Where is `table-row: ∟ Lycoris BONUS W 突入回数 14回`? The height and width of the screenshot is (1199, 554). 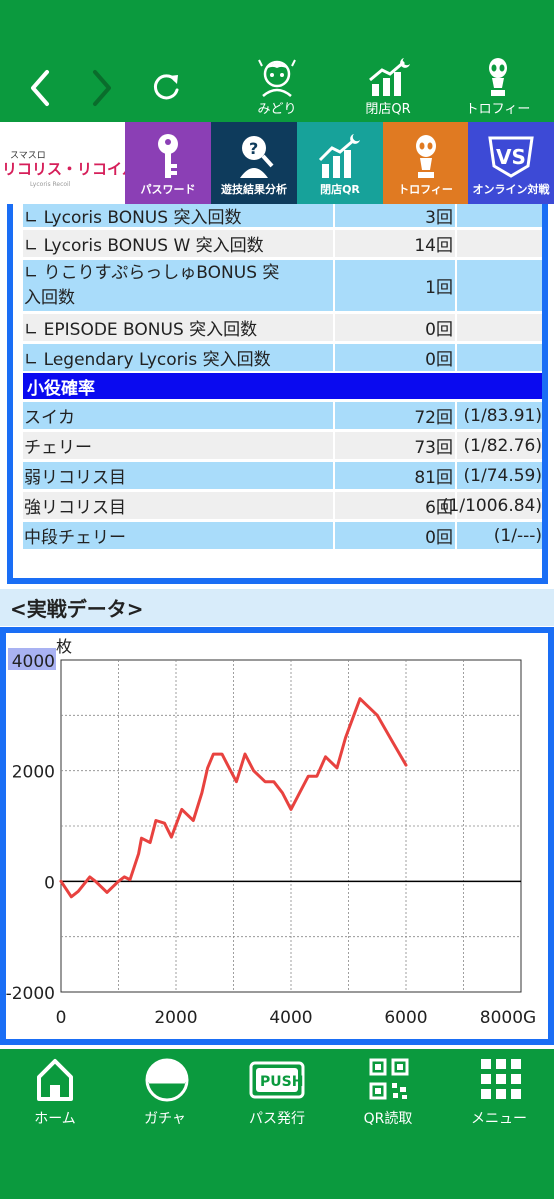
table-row: ∟ Lycoris BONUS W 突入回数 14回 is located at coordinates (282, 243).